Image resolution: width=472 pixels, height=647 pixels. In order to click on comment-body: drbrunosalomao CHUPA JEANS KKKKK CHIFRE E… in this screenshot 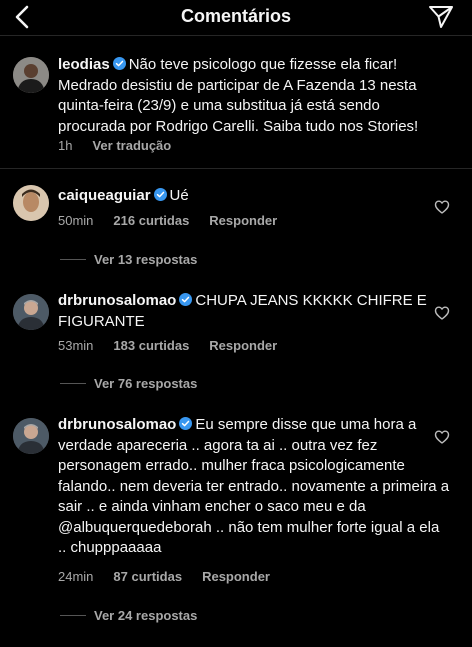, I will do `click(254, 311)`.